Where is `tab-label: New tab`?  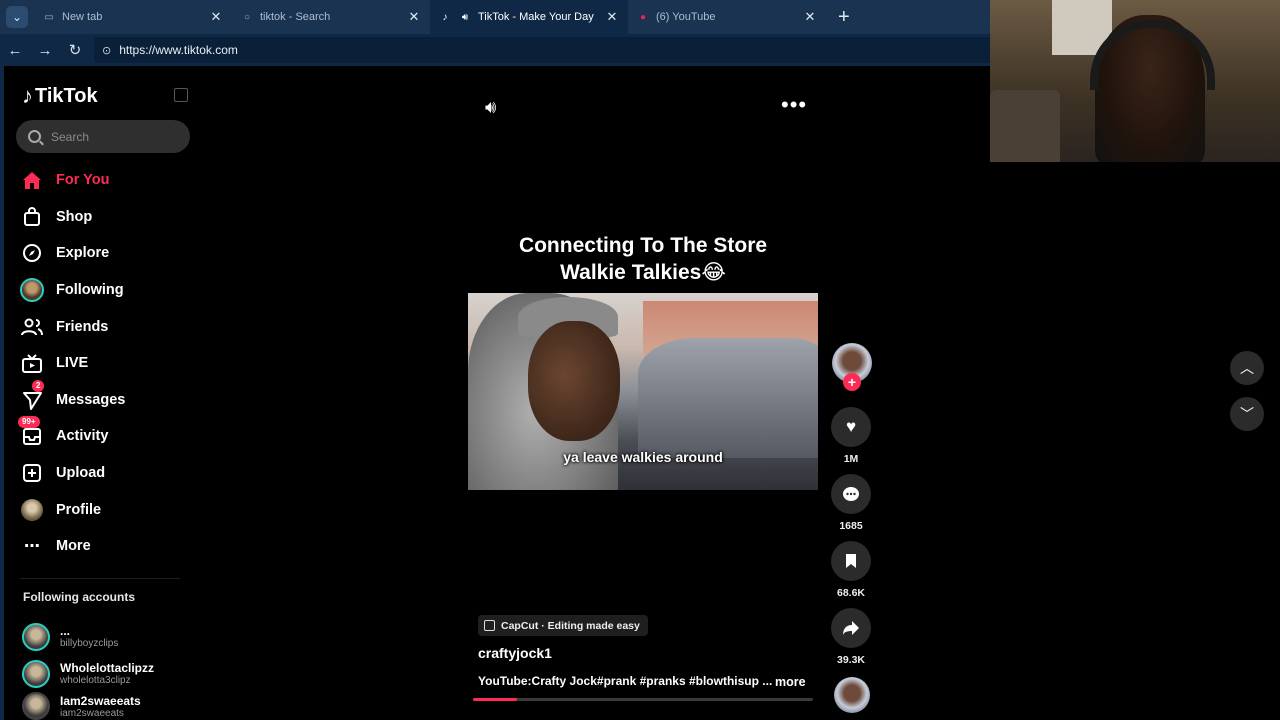 tab-label: New tab is located at coordinates (82, 17).